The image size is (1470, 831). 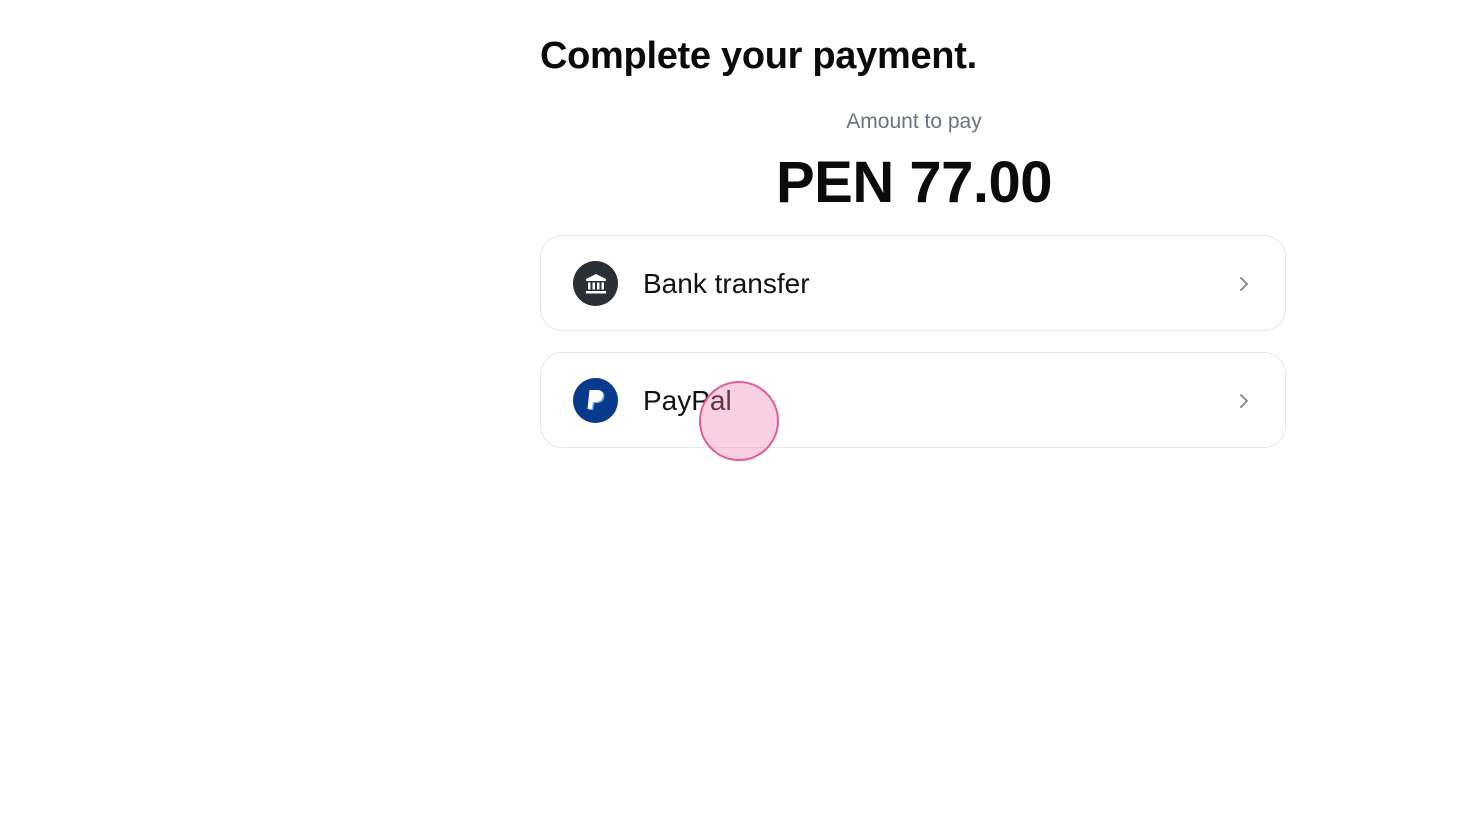 I want to click on page-title: Complete your payment., so click(x=758, y=56).